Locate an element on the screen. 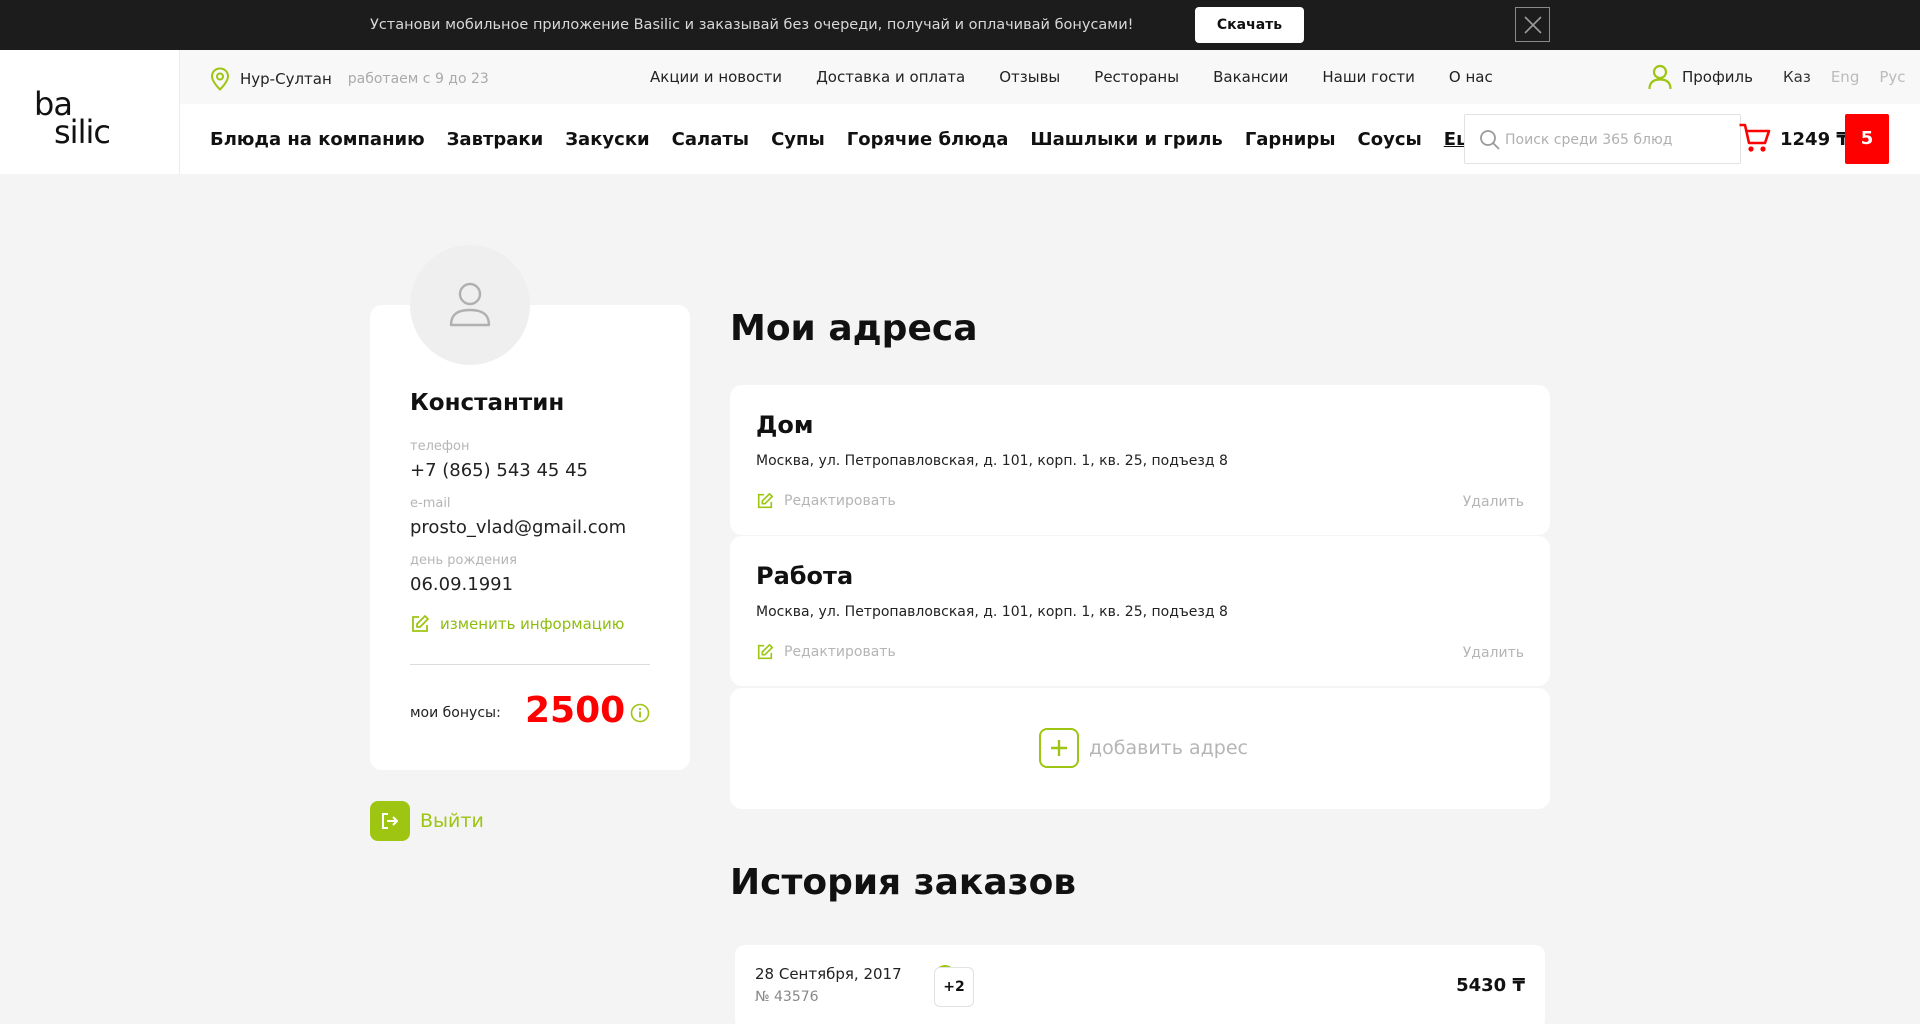  top-nav-link-reviews: Отзывы is located at coordinates (1029, 77).